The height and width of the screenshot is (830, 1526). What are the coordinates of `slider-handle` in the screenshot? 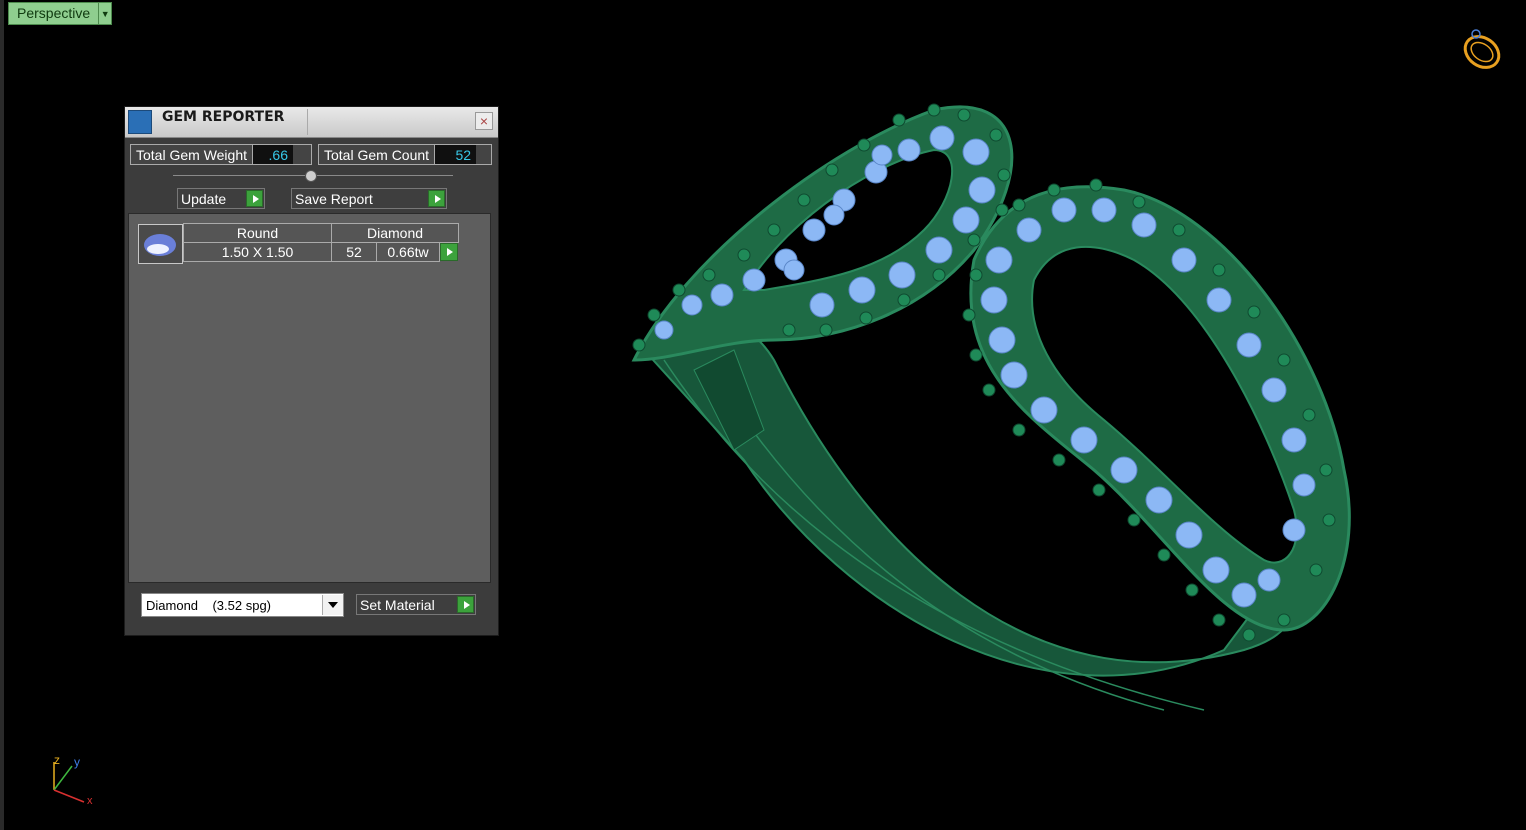 It's located at (311, 176).